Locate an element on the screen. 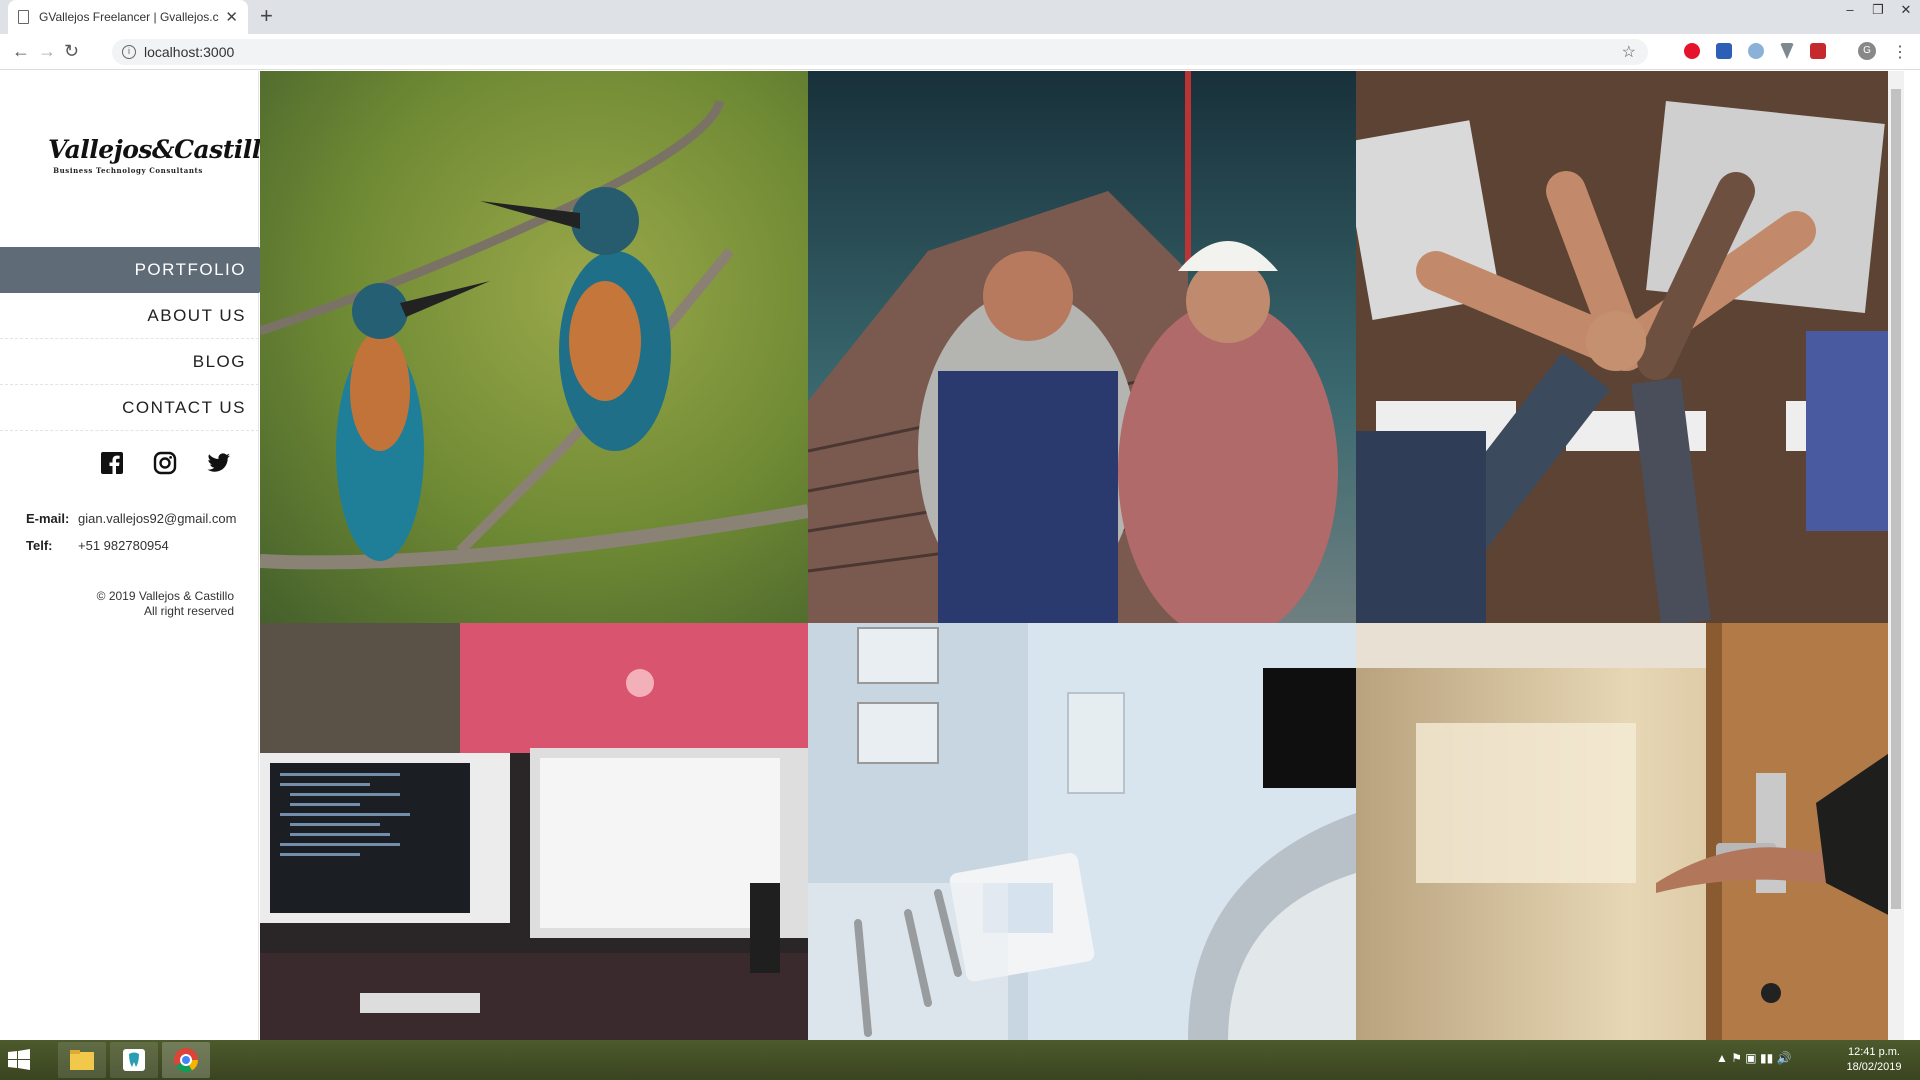  menu-item-portfolio: PORTFOLIO is located at coordinates (141, 270).